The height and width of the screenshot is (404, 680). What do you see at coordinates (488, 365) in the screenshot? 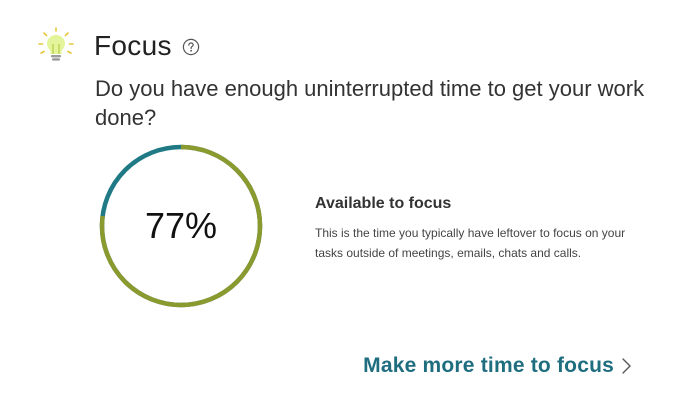
I see `cta-label: Make more time to focus` at bounding box center [488, 365].